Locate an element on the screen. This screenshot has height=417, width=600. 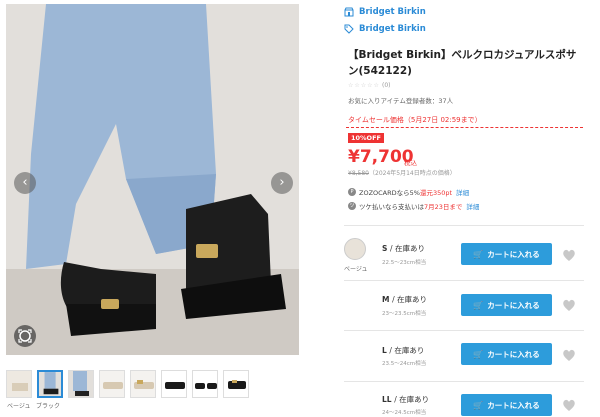
size-label-l: L / 在庫あり is located at coordinates (403, 350).